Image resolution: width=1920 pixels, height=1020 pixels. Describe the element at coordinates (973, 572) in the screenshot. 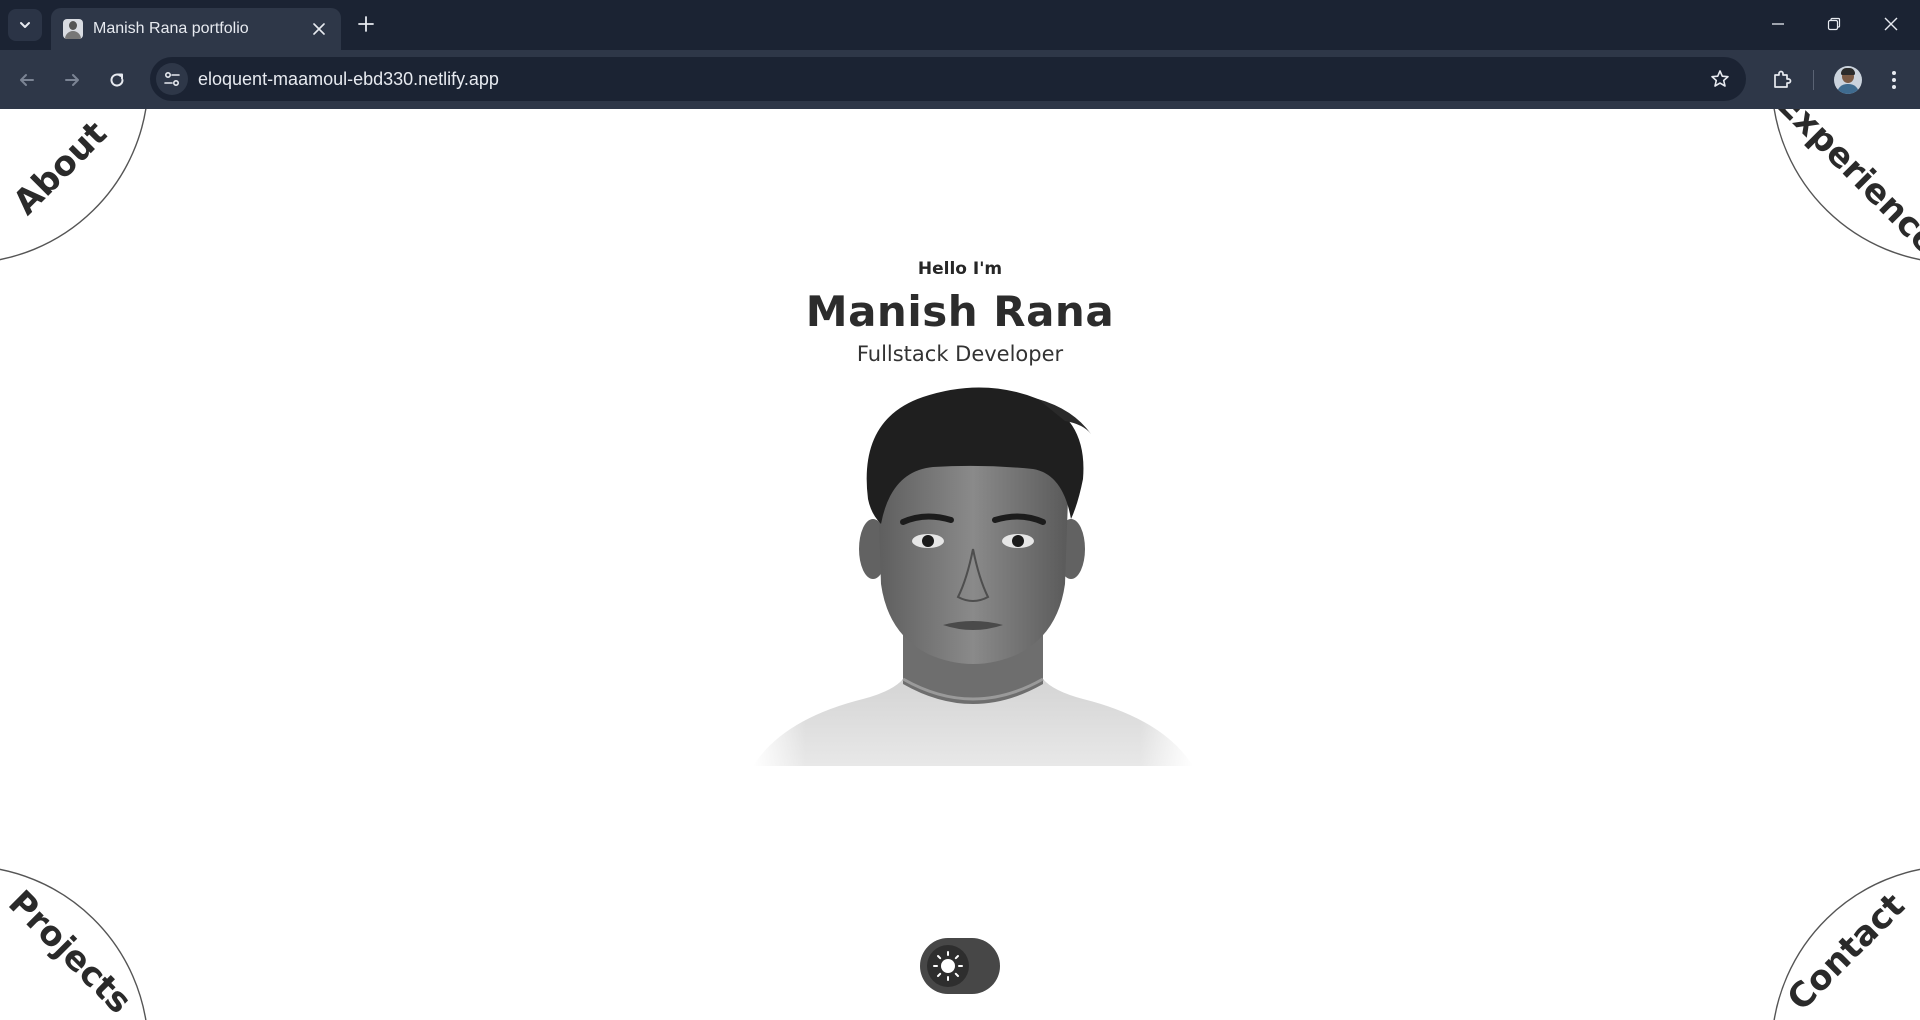

I see `profile-portrait` at that location.